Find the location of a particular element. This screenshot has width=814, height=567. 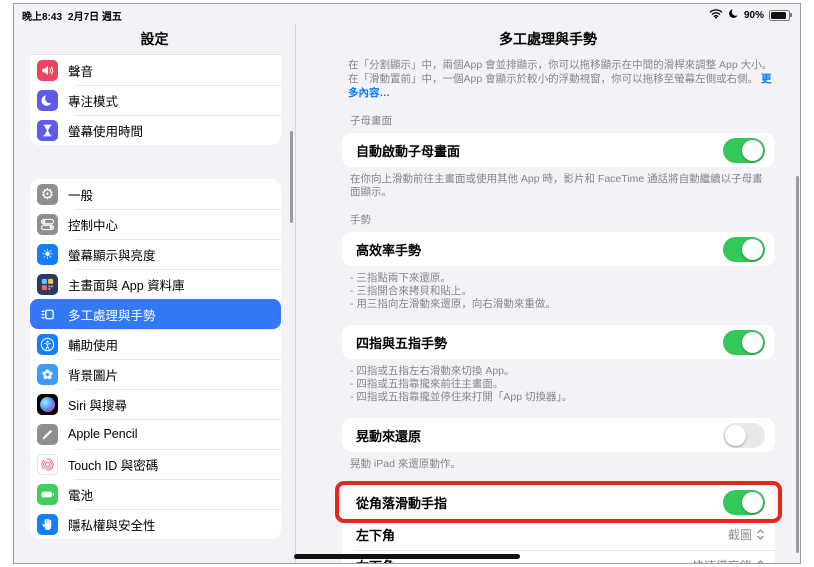

settings-card: 四指與五指手勢 is located at coordinates (558, 342).